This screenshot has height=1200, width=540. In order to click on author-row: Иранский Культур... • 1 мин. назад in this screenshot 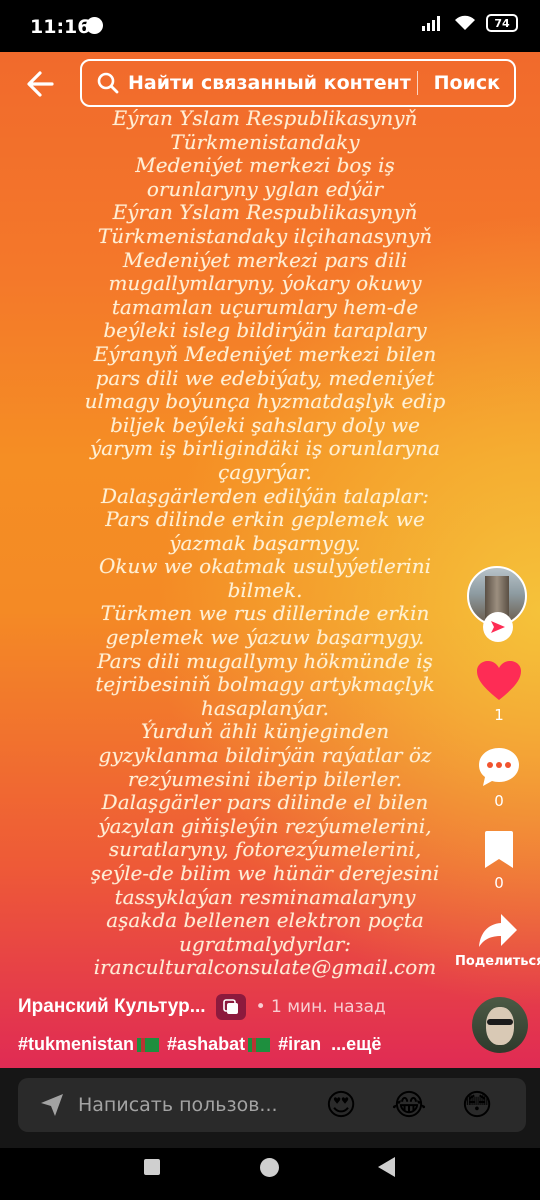, I will do `click(202, 1007)`.